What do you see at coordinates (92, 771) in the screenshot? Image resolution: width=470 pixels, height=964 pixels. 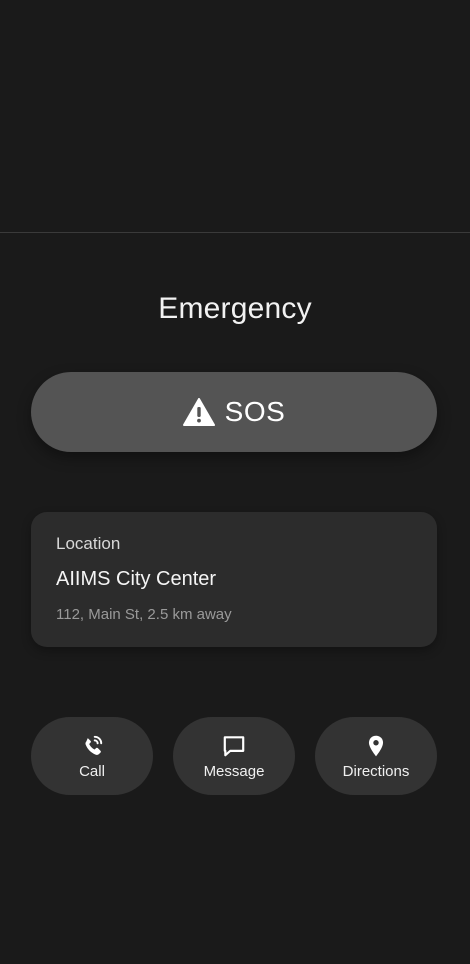 I see `call-label: Call` at bounding box center [92, 771].